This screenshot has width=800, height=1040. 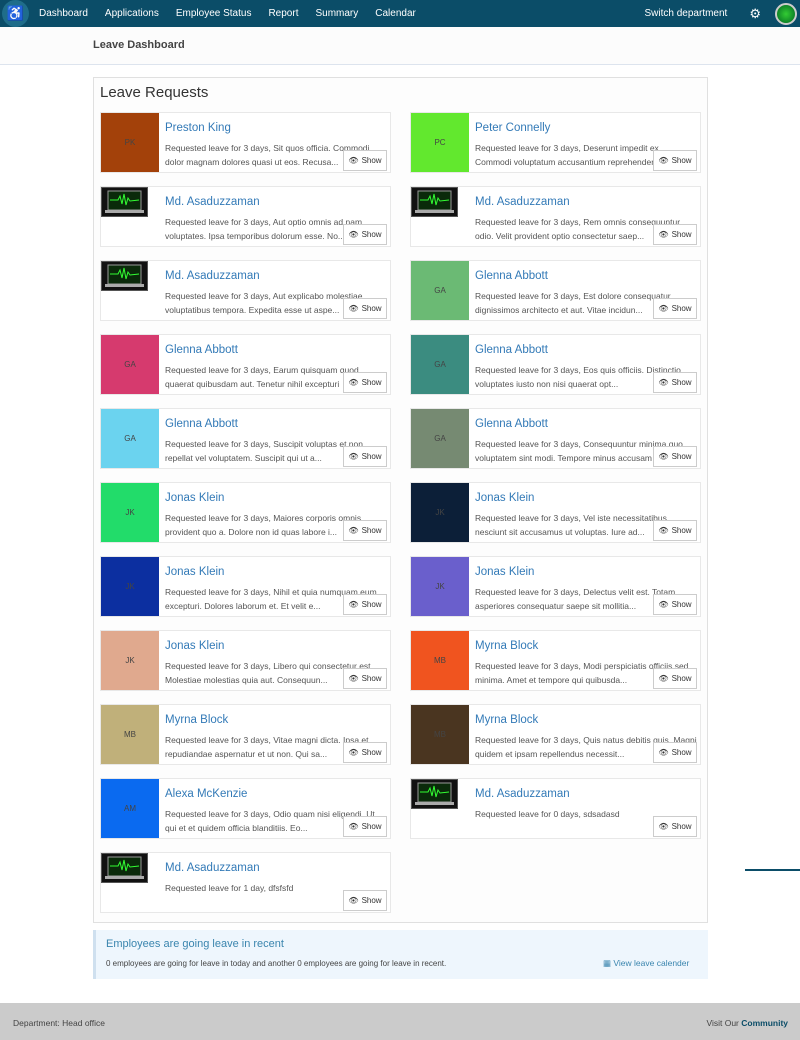 I want to click on switch-department-link: Switch department, so click(x=686, y=13).